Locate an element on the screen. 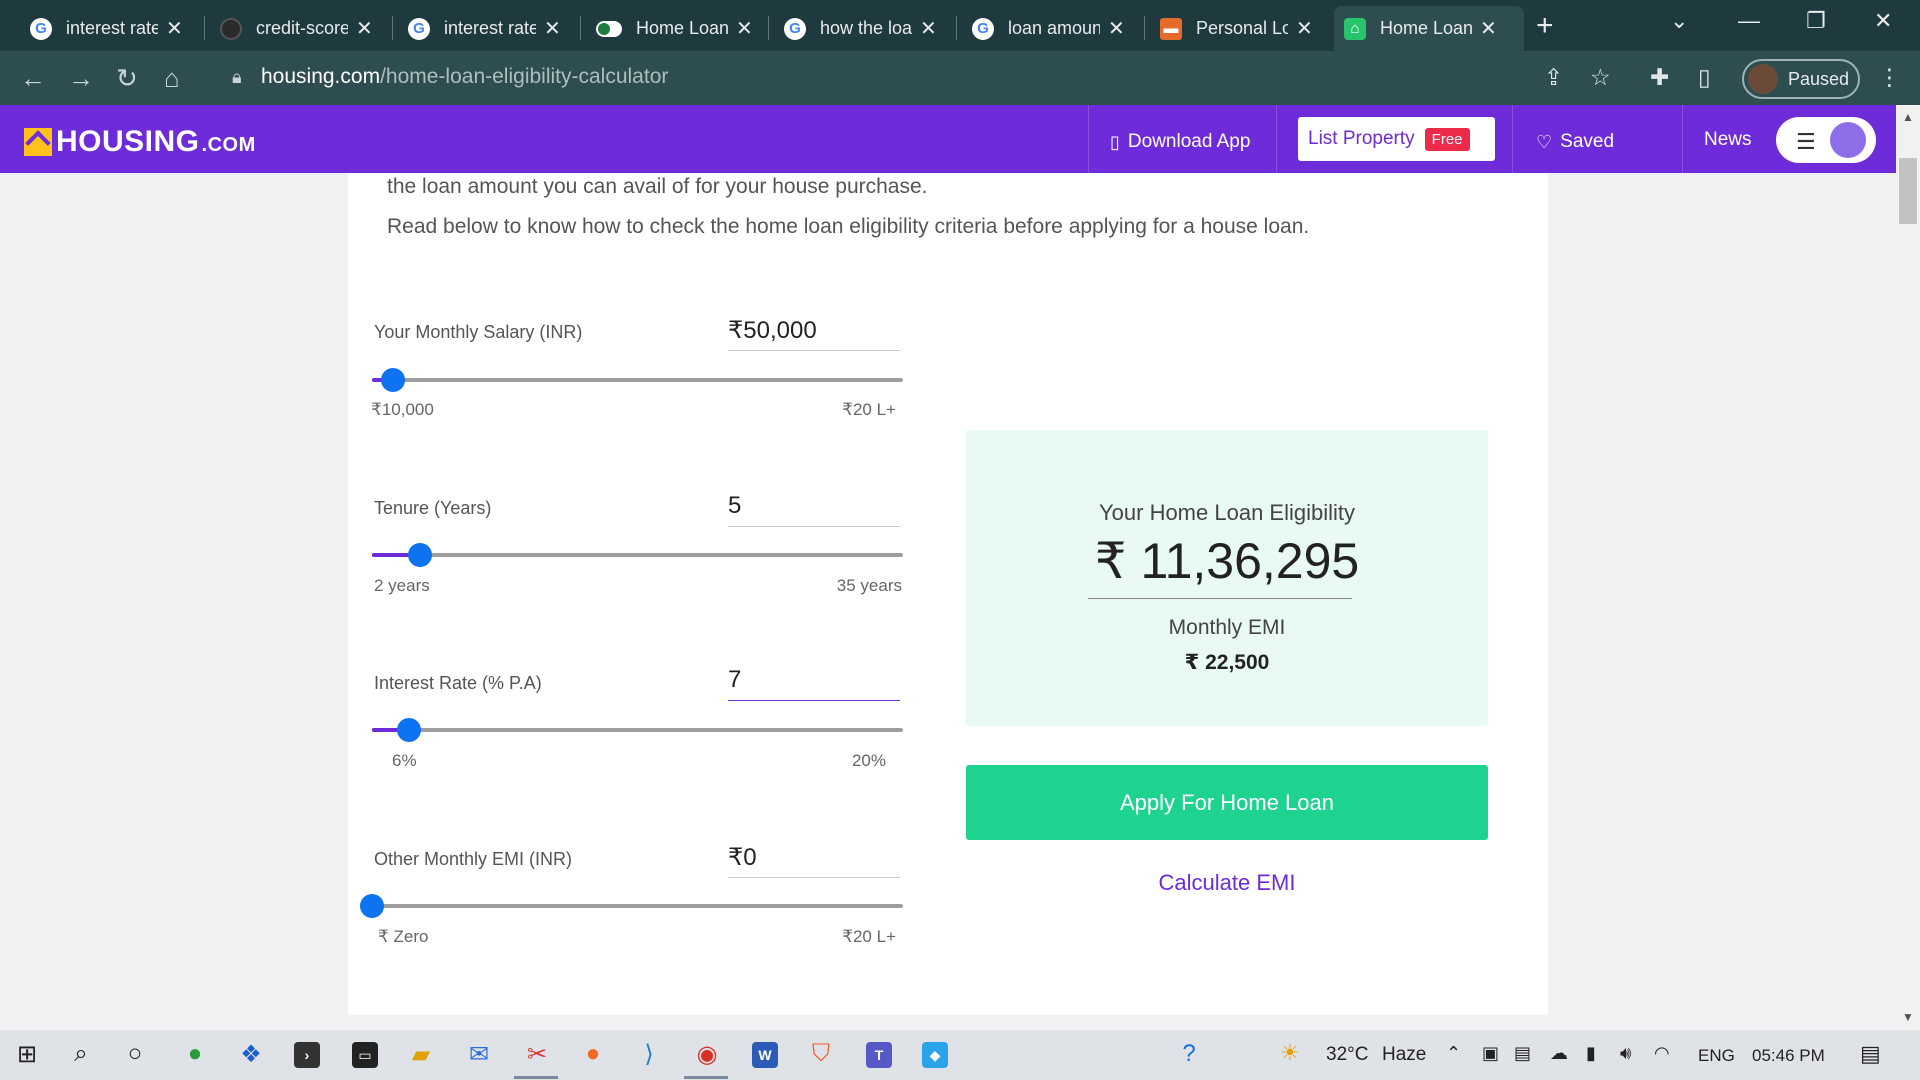 This screenshot has height=1080, width=1920. bookmark-star-icon: ☆ is located at coordinates (1600, 77).